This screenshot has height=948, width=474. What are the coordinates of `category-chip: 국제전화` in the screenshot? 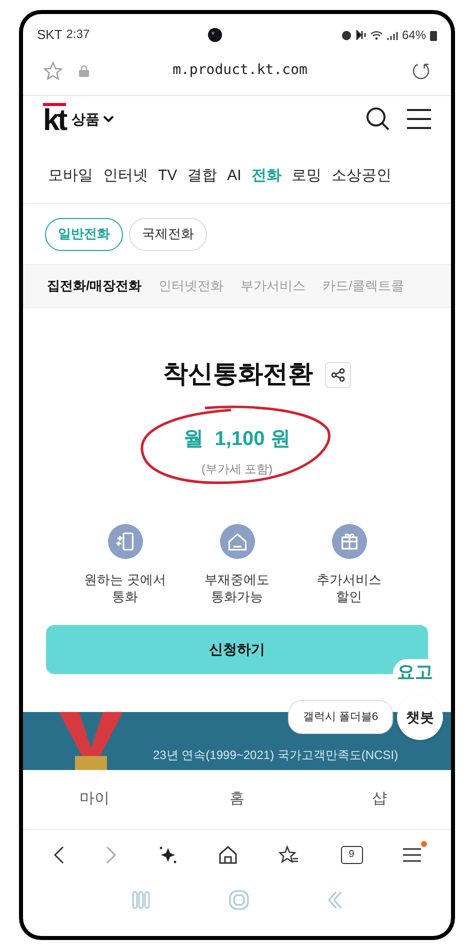 It's located at (168, 234).